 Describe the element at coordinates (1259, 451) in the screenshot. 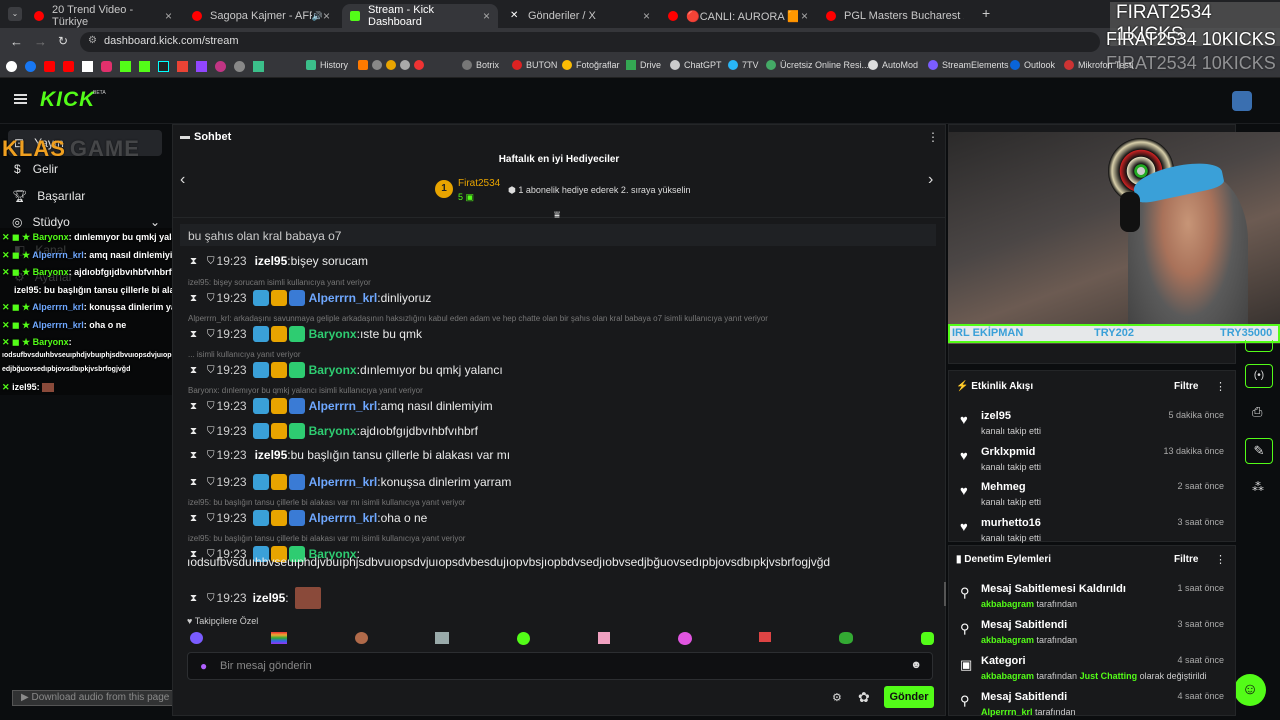

I see `wrench-icon: ✎` at that location.